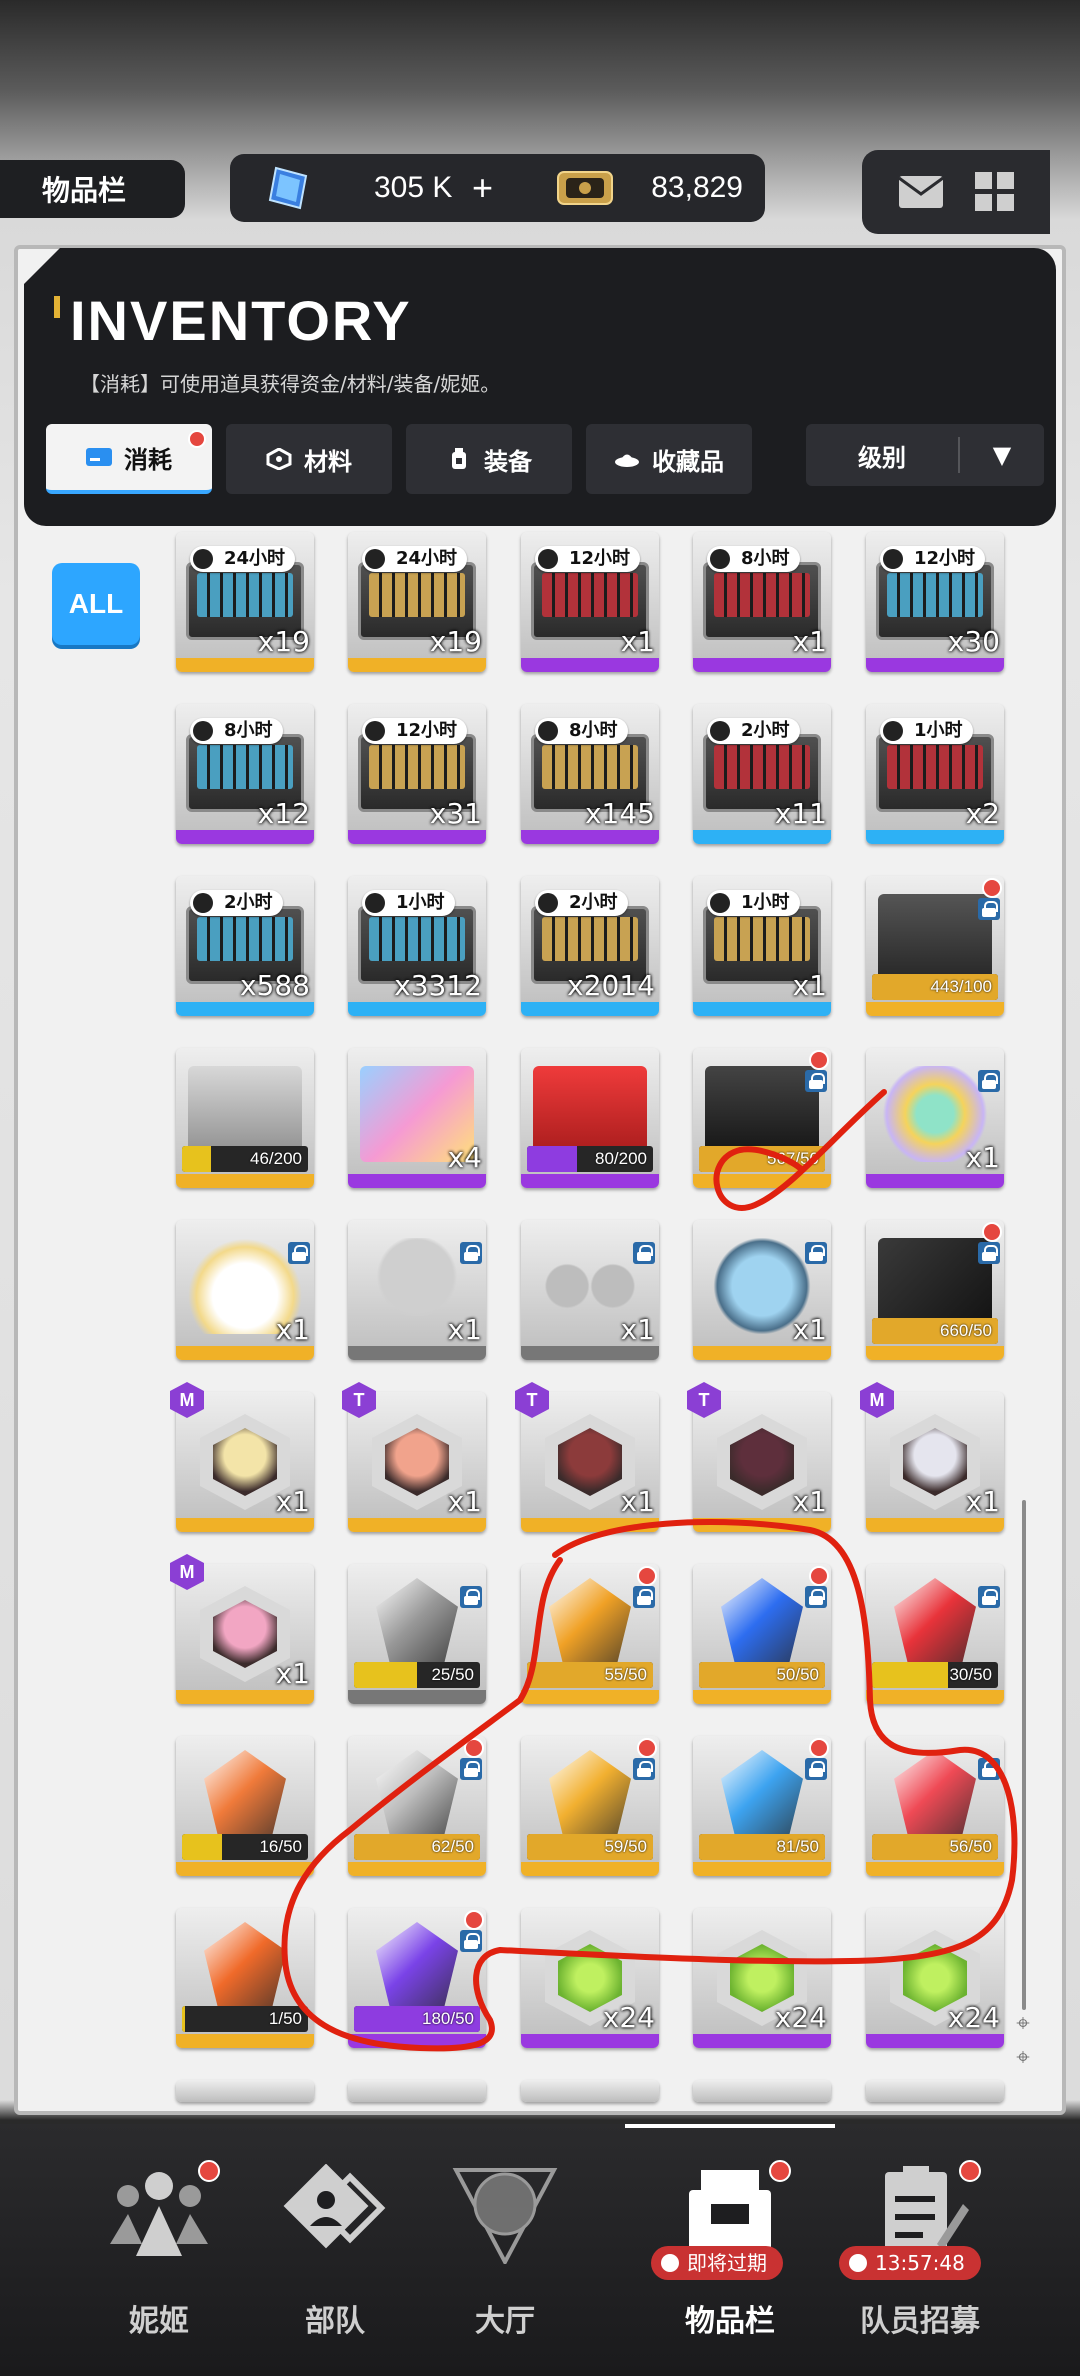 The width and height of the screenshot is (1080, 2376). I want to click on progress-text: 59/50, so click(625, 1846).